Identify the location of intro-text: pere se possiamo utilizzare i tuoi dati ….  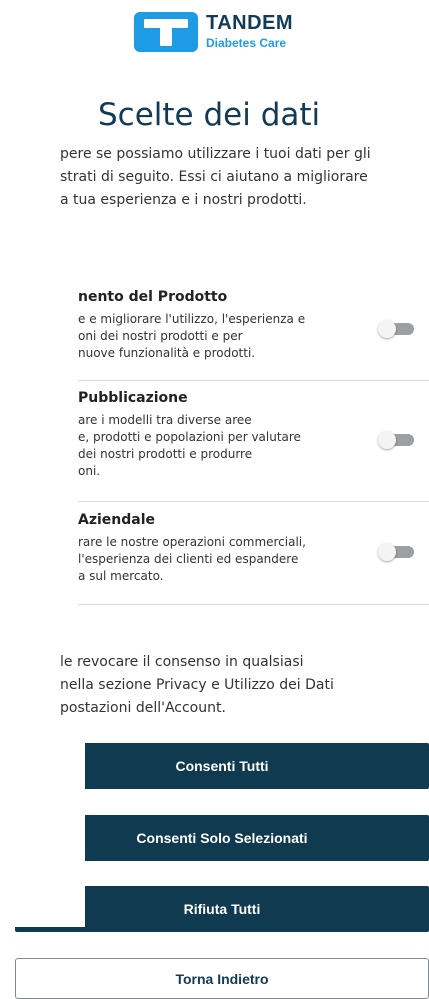
(244, 177).